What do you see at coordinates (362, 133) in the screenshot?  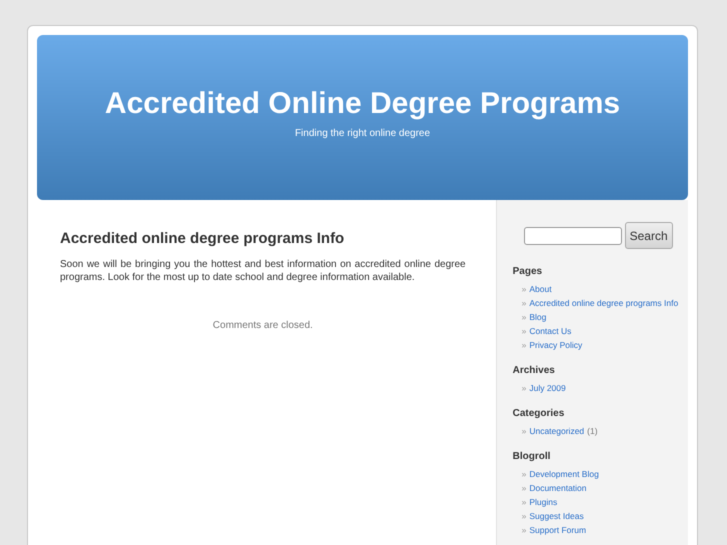 I see `site-tagline: Finding the right online degree` at bounding box center [362, 133].